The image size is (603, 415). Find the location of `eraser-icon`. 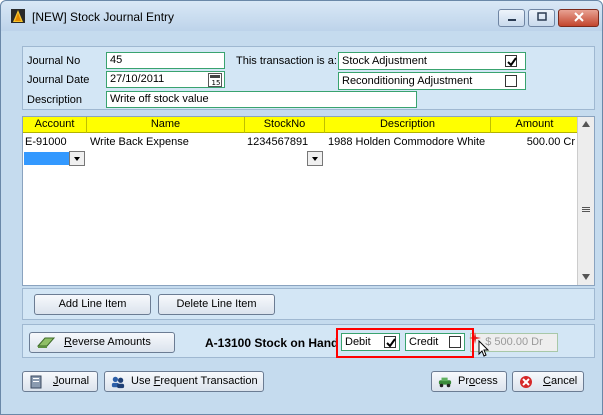

eraser-icon is located at coordinates (46, 342).